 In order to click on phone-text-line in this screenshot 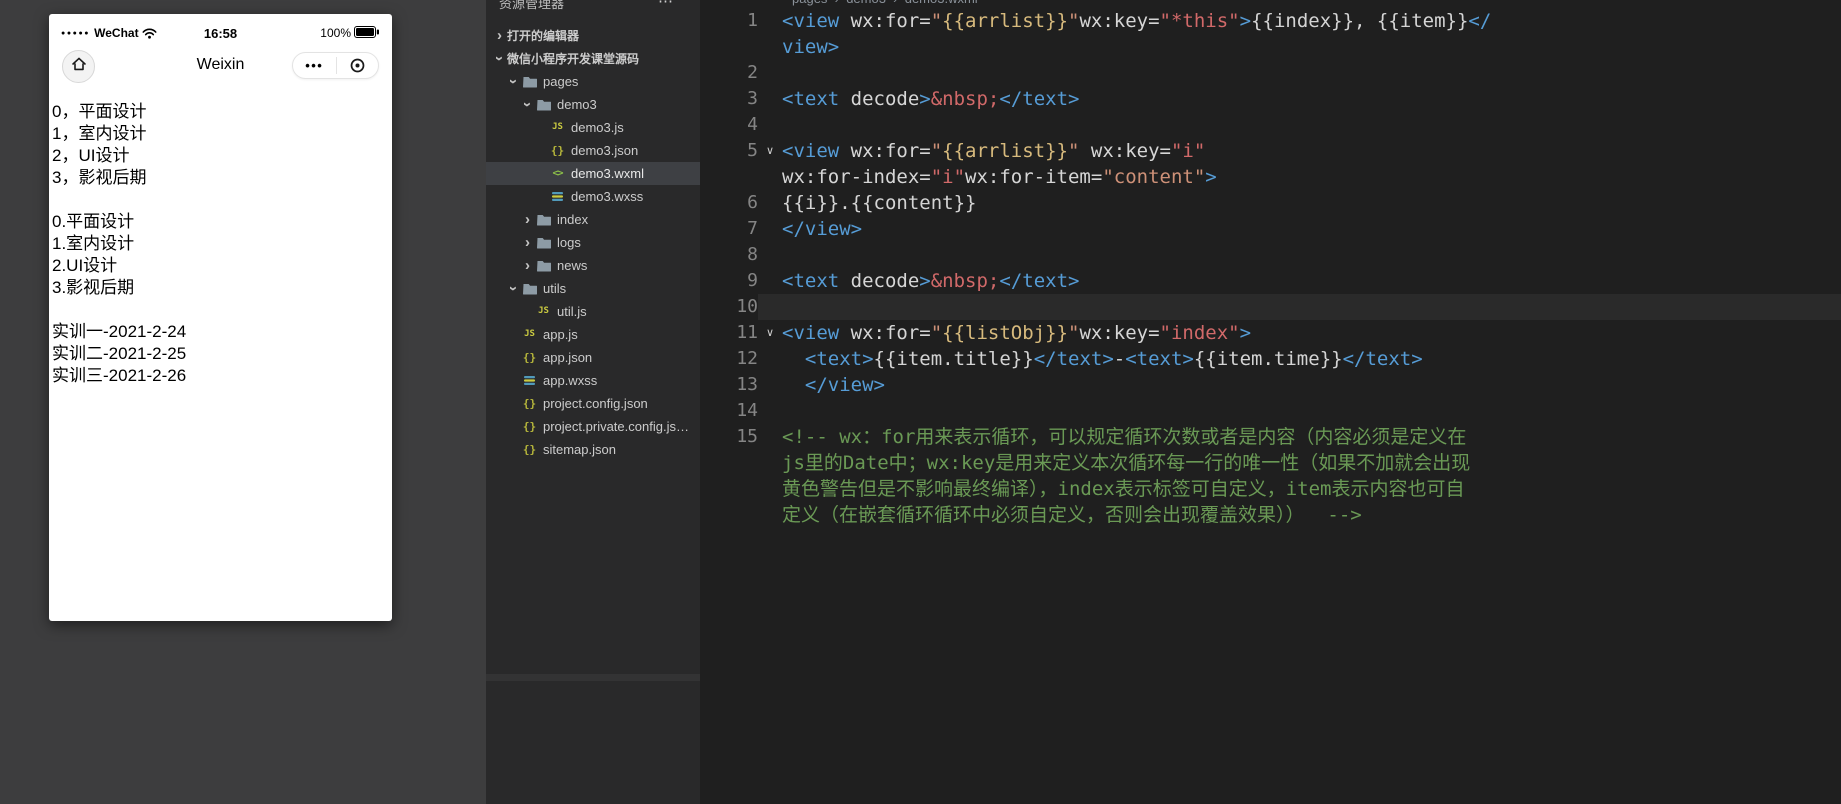, I will do `click(220, 200)`.